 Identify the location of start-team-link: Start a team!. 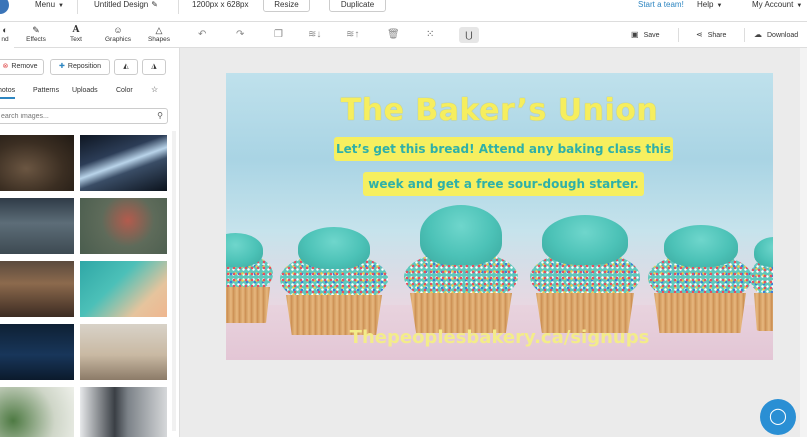
(661, 5).